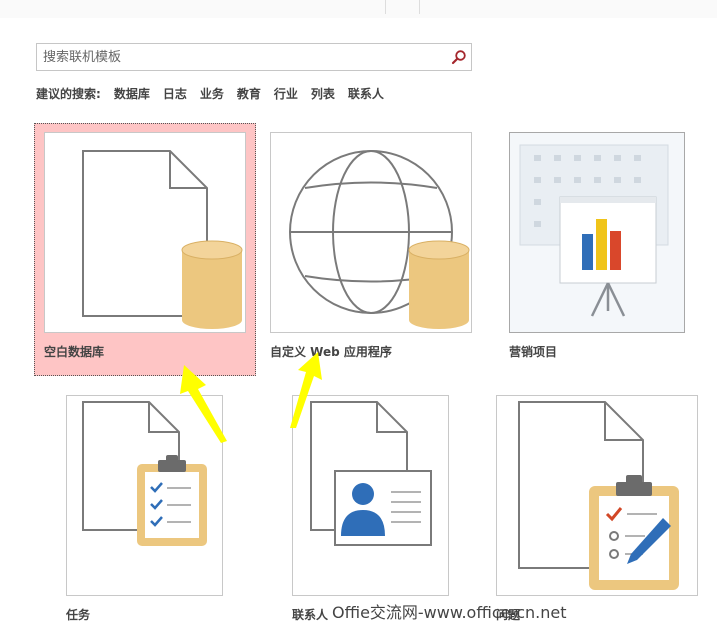 The width and height of the screenshot is (717, 631). I want to click on suggested-searches: 建议的搜索: 数据库 日志 业务 教育 行业 列表 联系人, so click(216, 93).